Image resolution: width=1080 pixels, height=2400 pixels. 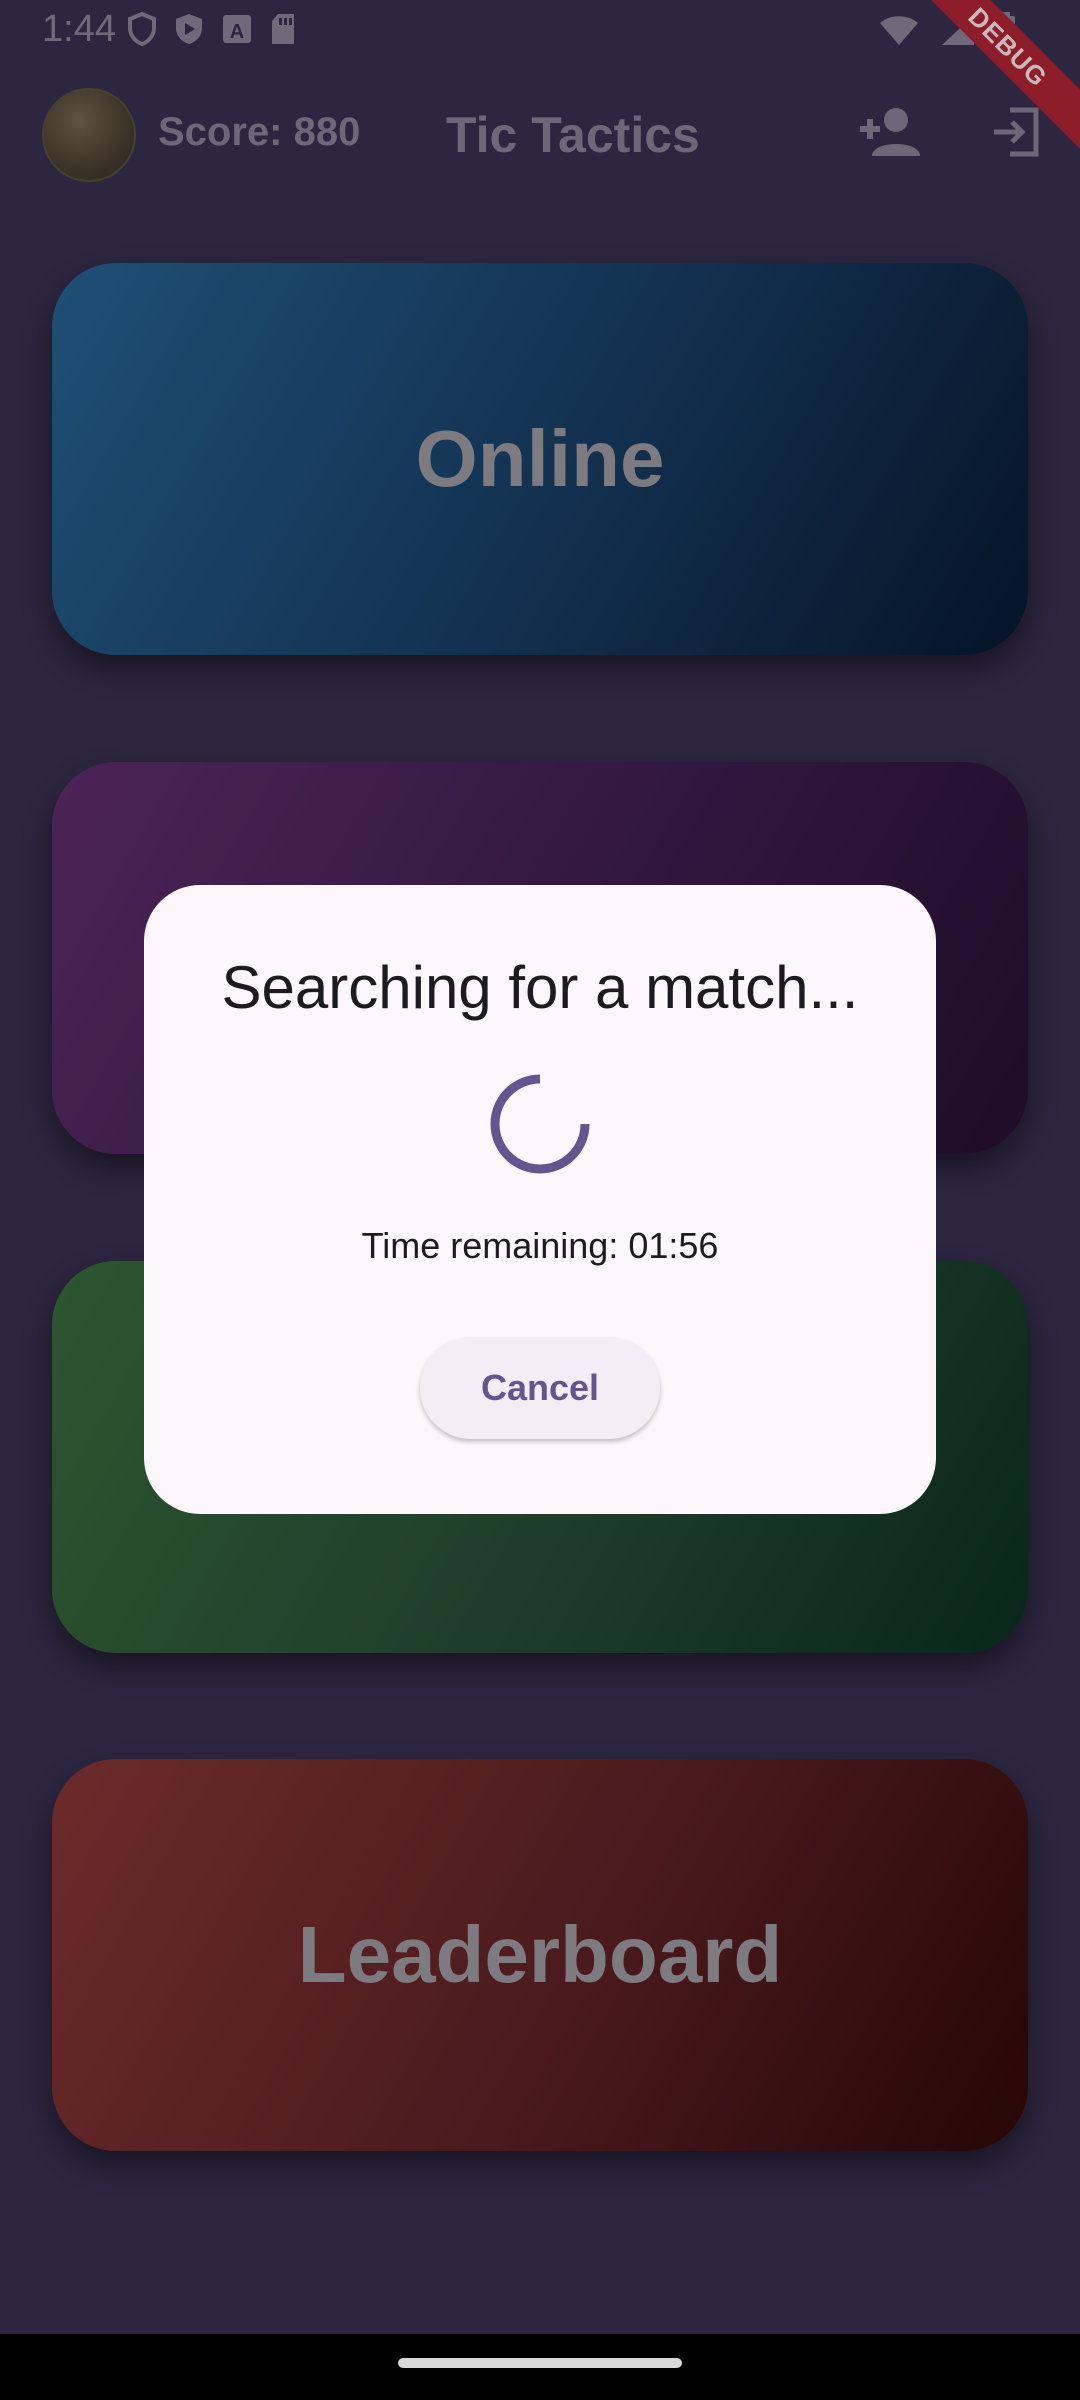 I want to click on app-bar: Score: 880 Tic Tactics, so click(x=540, y=137).